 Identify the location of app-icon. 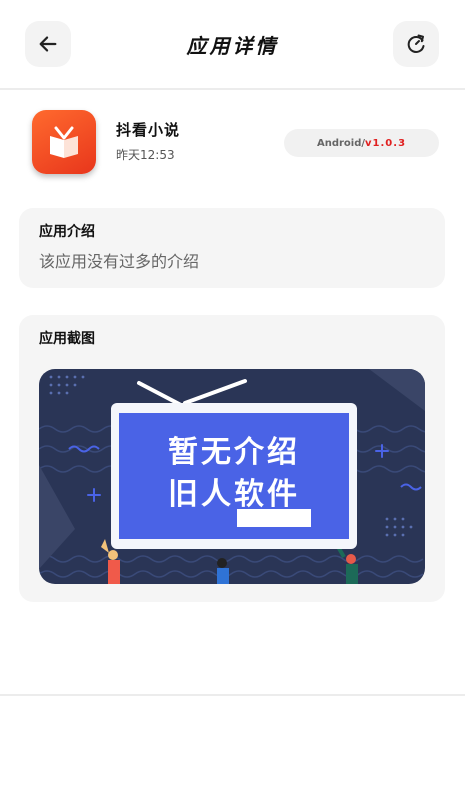
(64, 142).